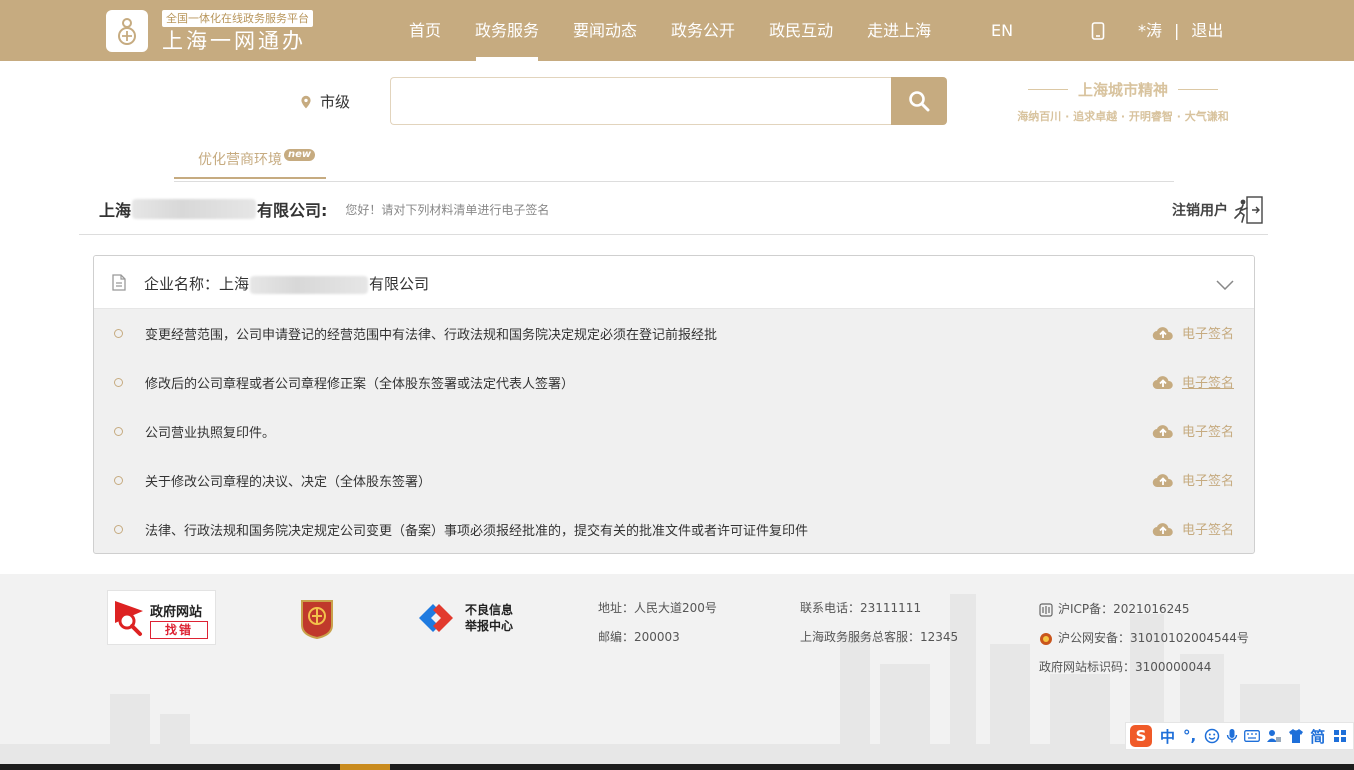  Describe the element at coordinates (1212, 736) in the screenshot. I see `emoji-icon` at that location.